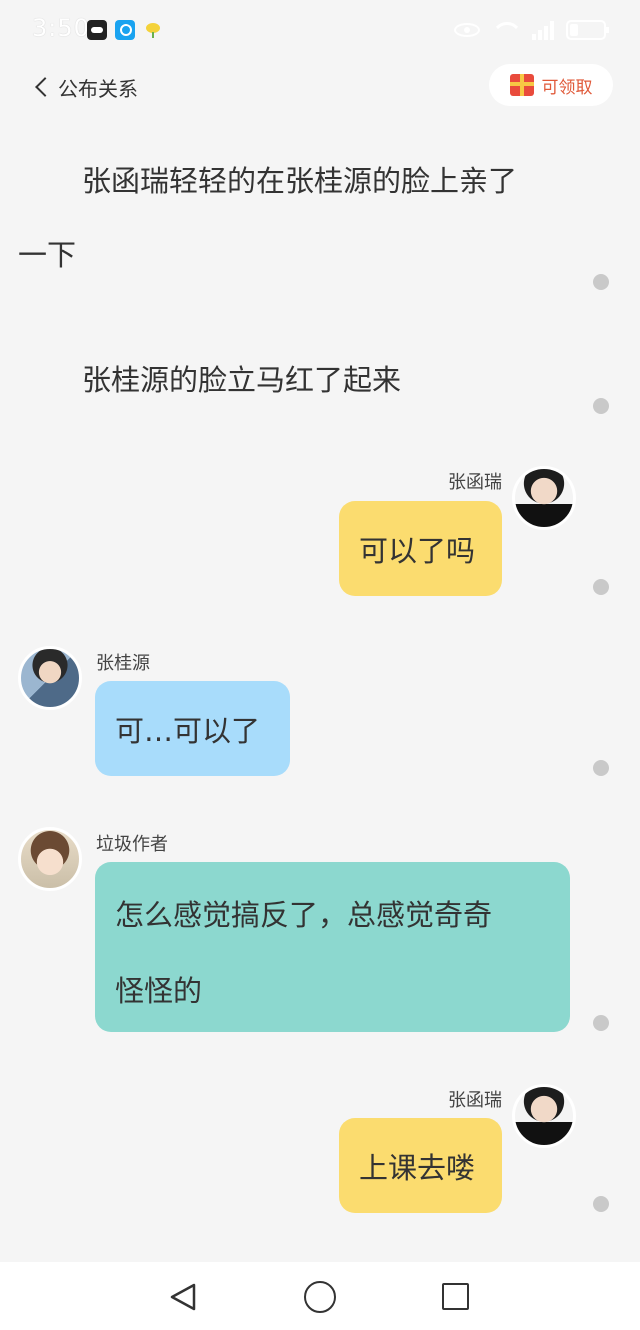 The width and height of the screenshot is (640, 1330). I want to click on status-bar: 3:50, so click(320, 30).